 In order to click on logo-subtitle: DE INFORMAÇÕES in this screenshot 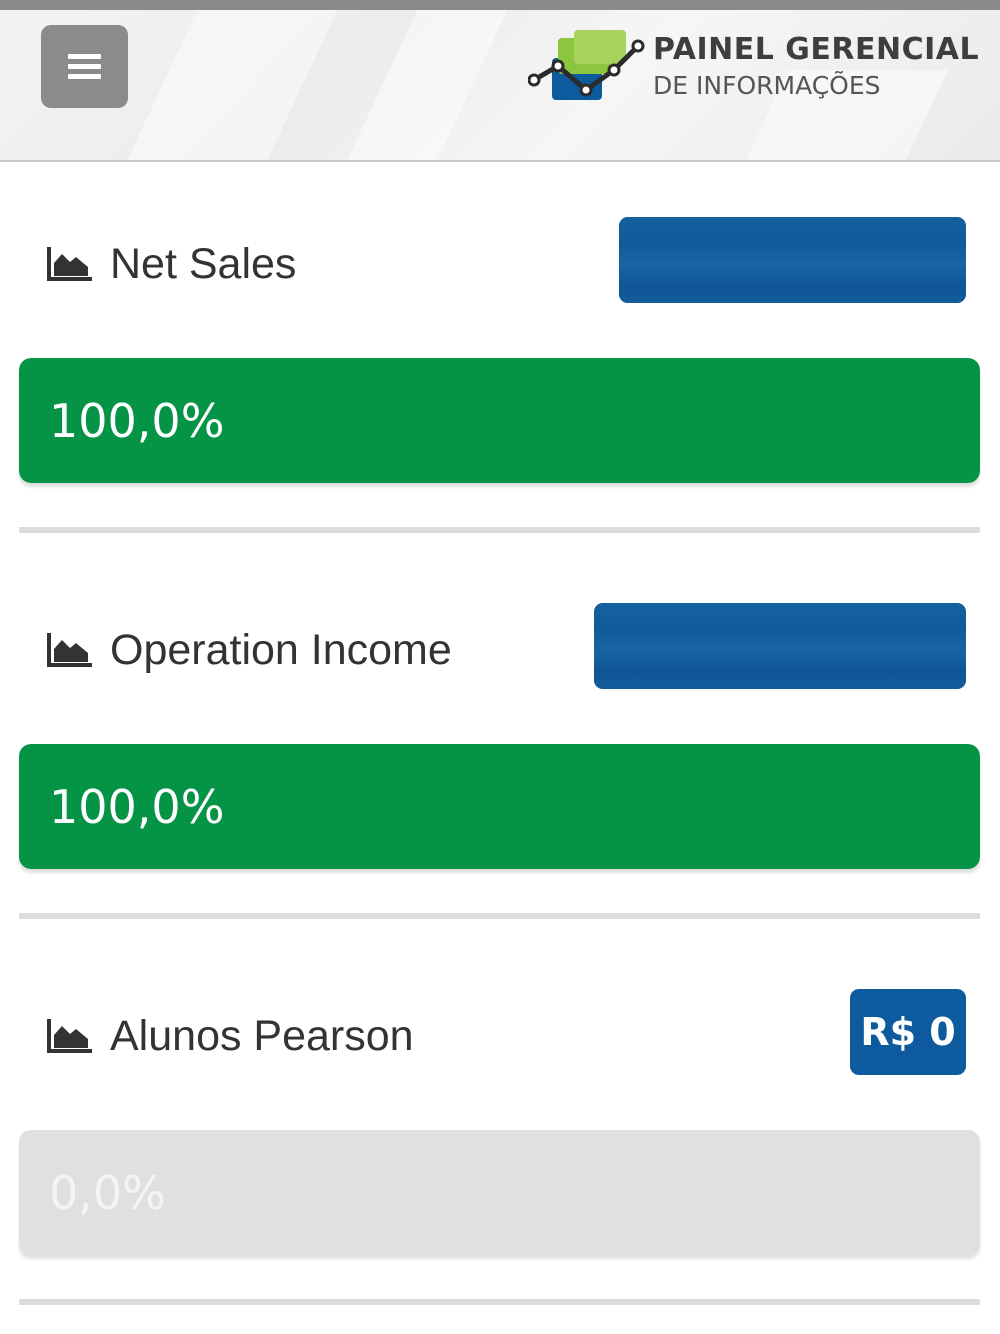, I will do `click(767, 85)`.